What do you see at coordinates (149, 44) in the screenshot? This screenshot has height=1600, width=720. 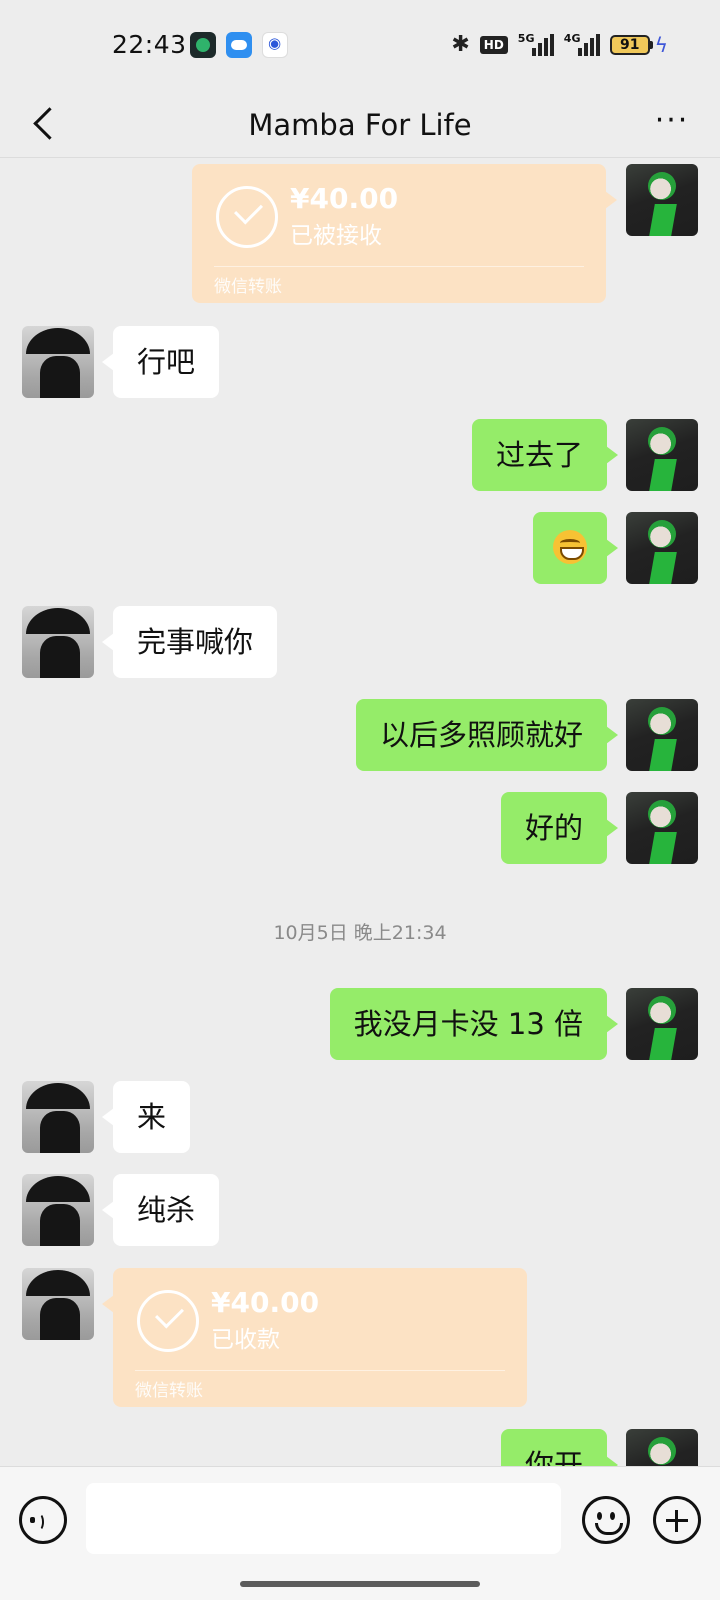 I see `status-time: 22:43` at bounding box center [149, 44].